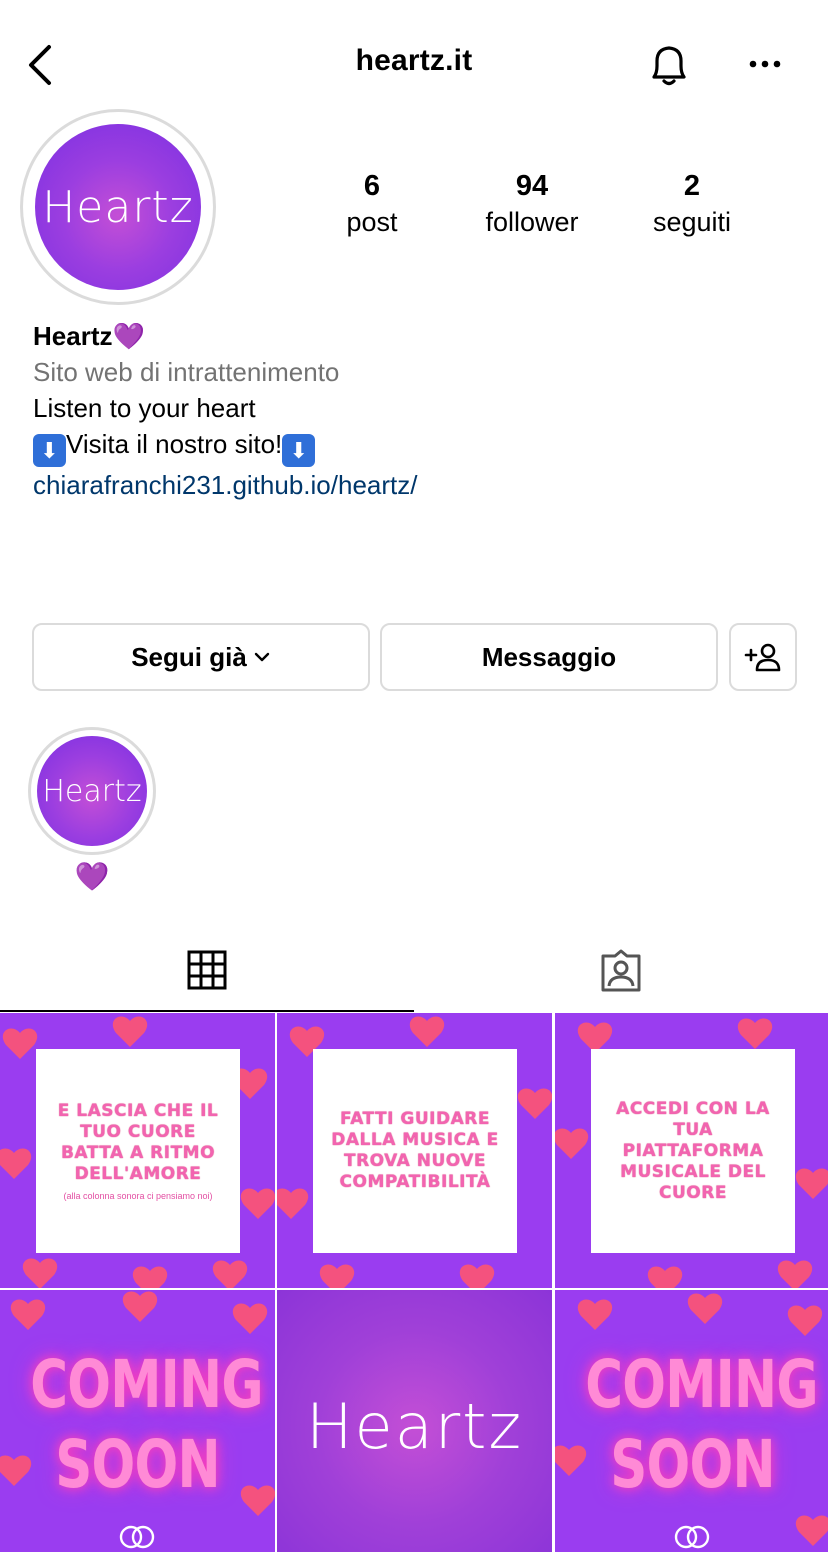  Describe the element at coordinates (144, 408) in the screenshot. I see `bio-line: Listen to your heart` at that location.